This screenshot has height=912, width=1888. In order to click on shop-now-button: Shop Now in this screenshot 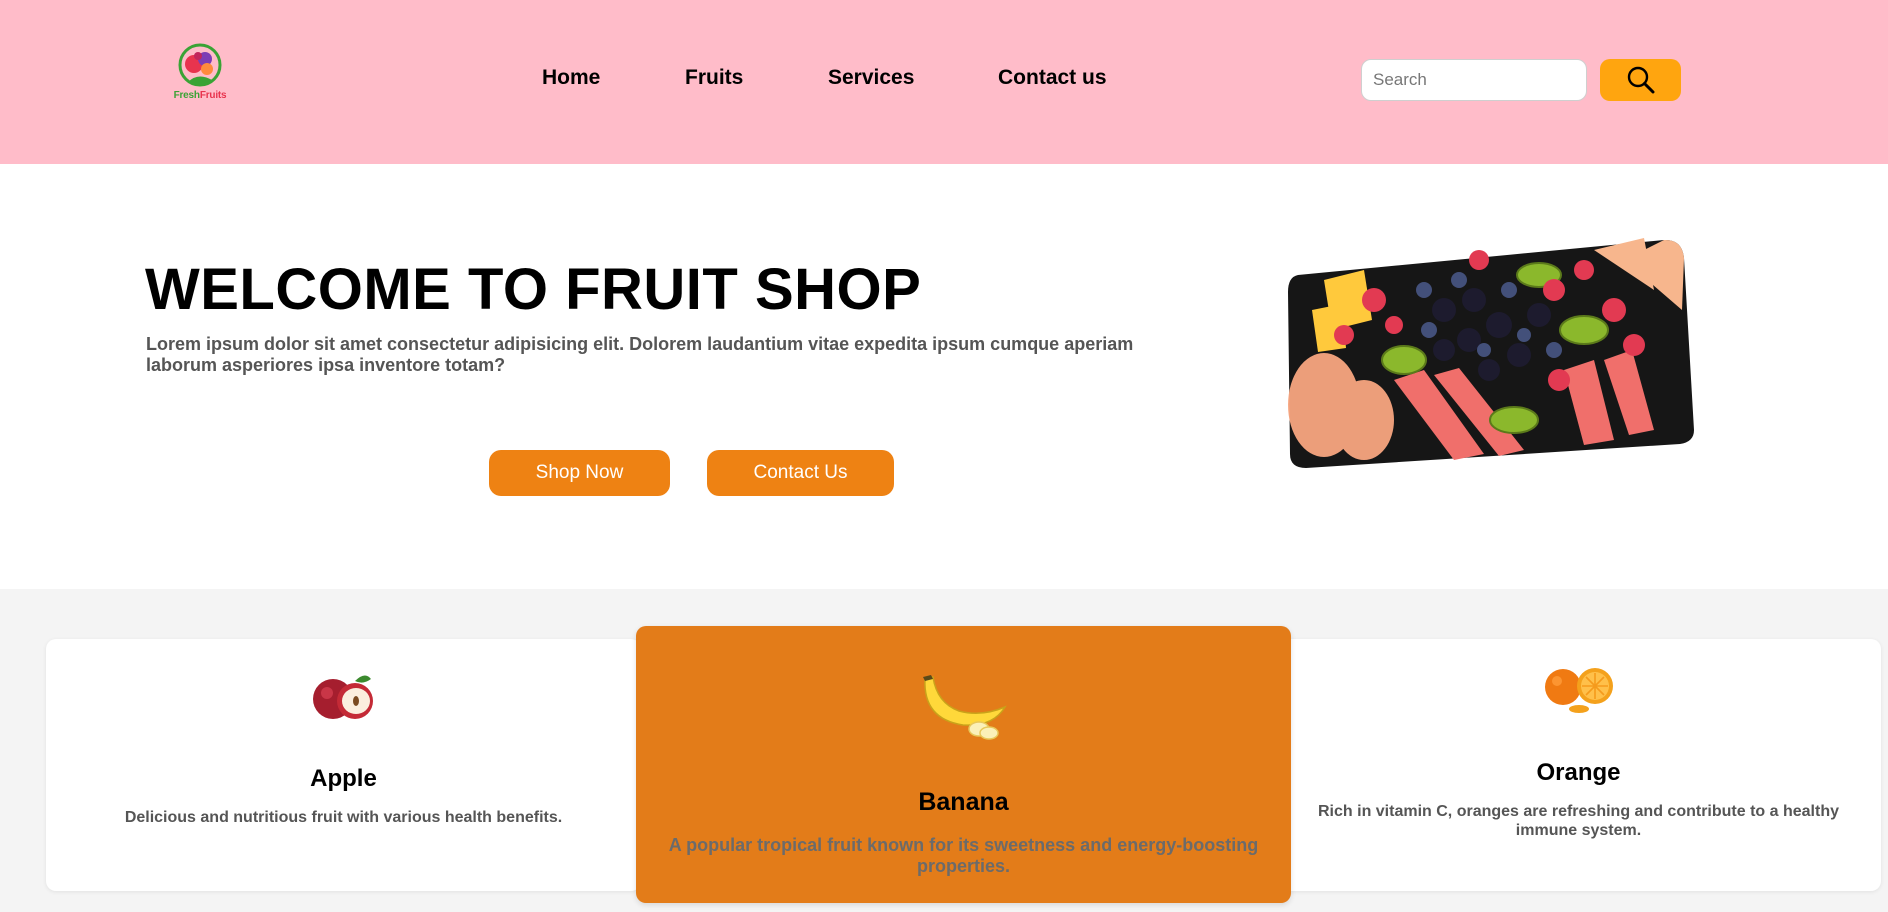, I will do `click(579, 473)`.